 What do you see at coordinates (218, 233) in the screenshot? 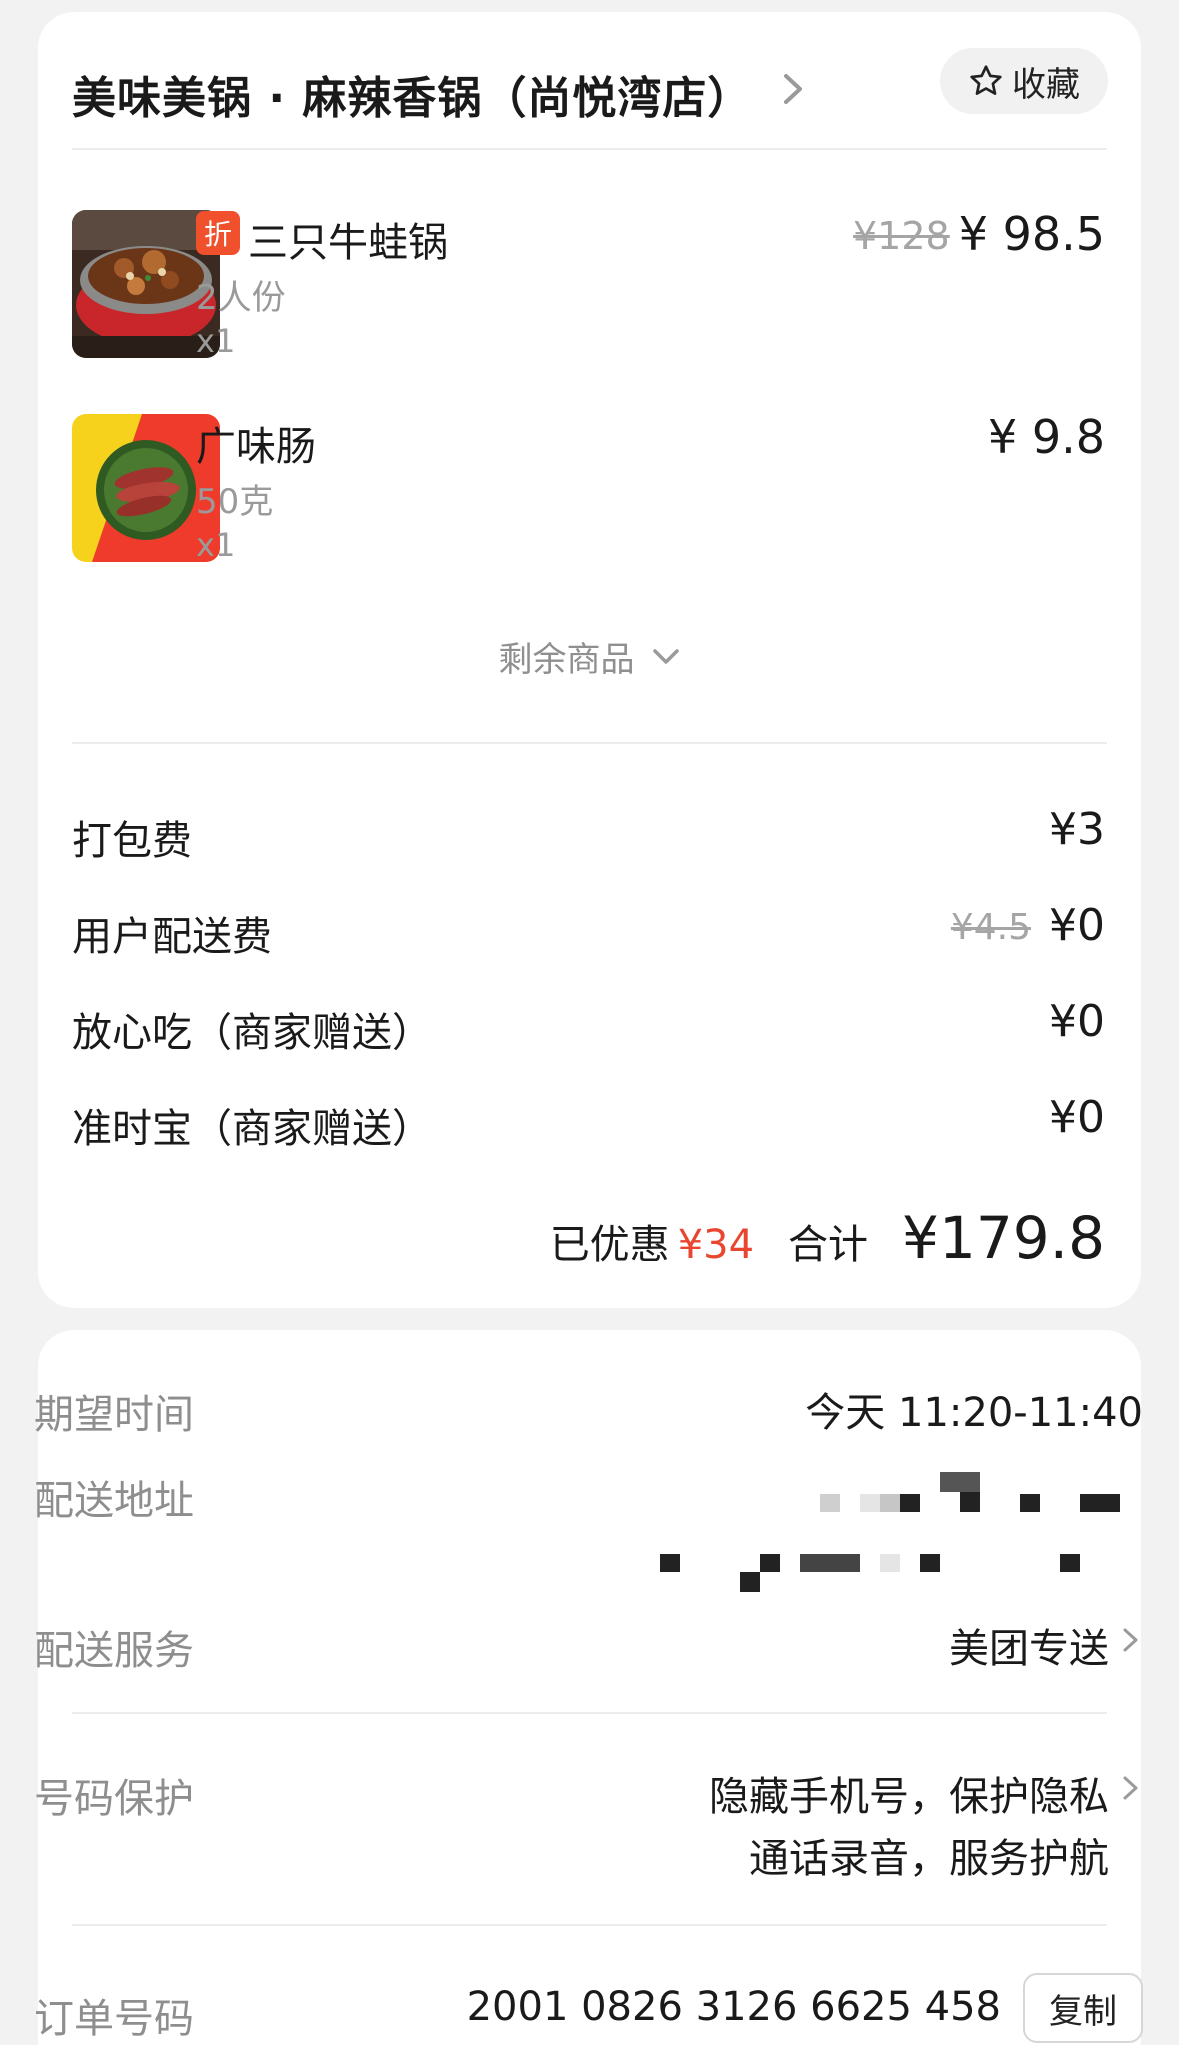
I see `discount-badge: 折` at bounding box center [218, 233].